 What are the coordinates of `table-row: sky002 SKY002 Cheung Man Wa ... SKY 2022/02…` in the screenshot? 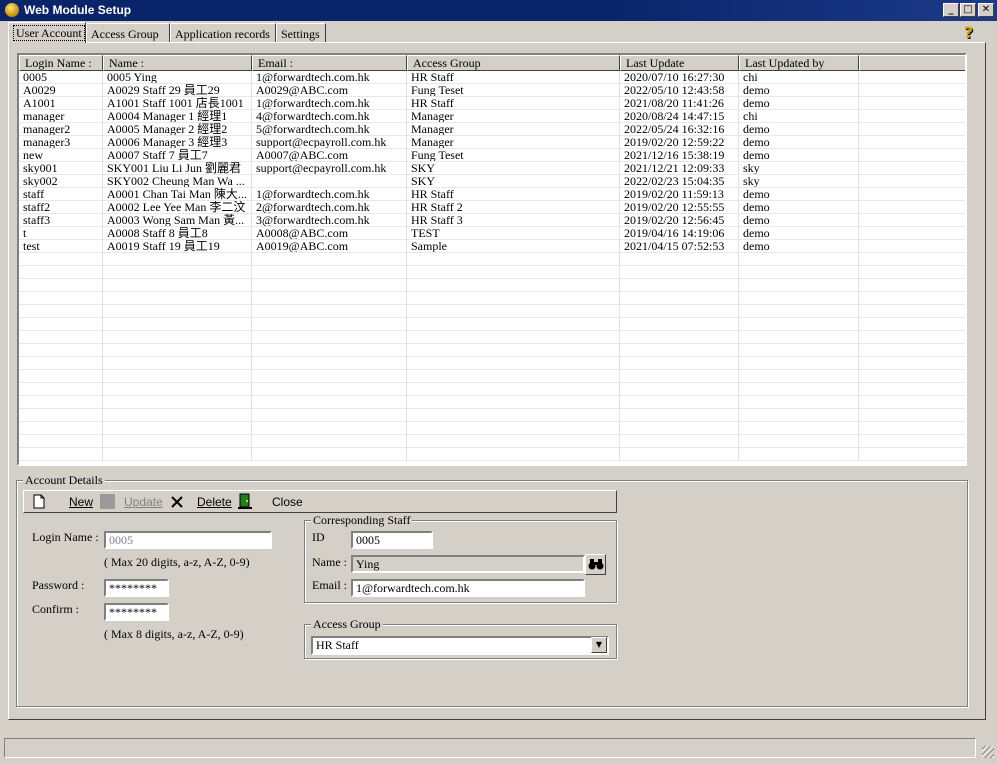 It's located at (492, 181).